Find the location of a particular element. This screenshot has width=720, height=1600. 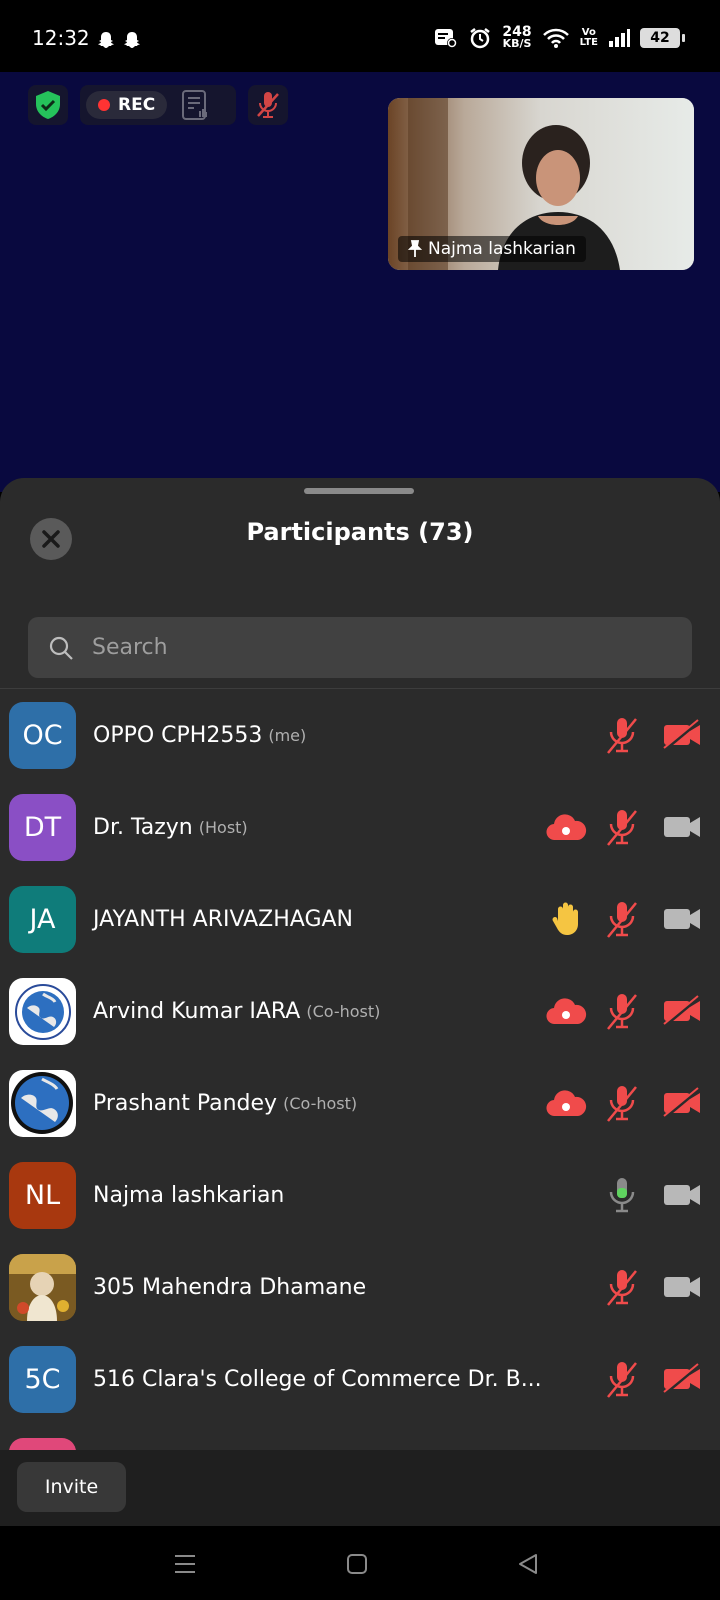

battery-indicator: 42 is located at coordinates (662, 38).